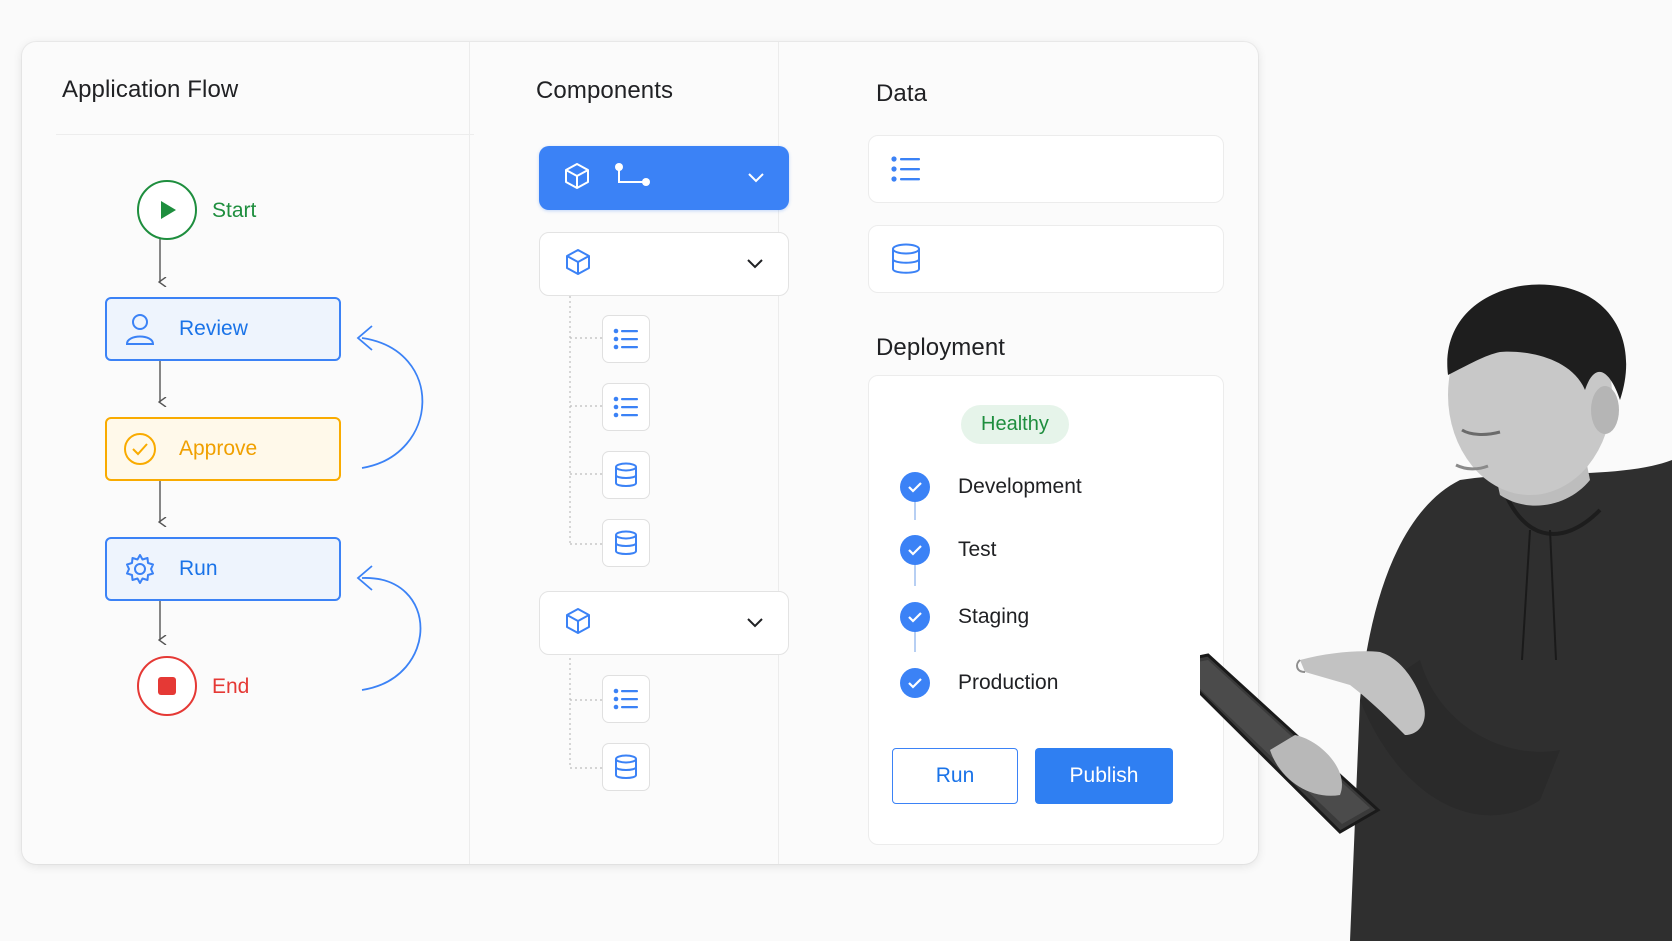  Describe the element at coordinates (218, 448) in the screenshot. I see `flow-step-label: Approve` at that location.